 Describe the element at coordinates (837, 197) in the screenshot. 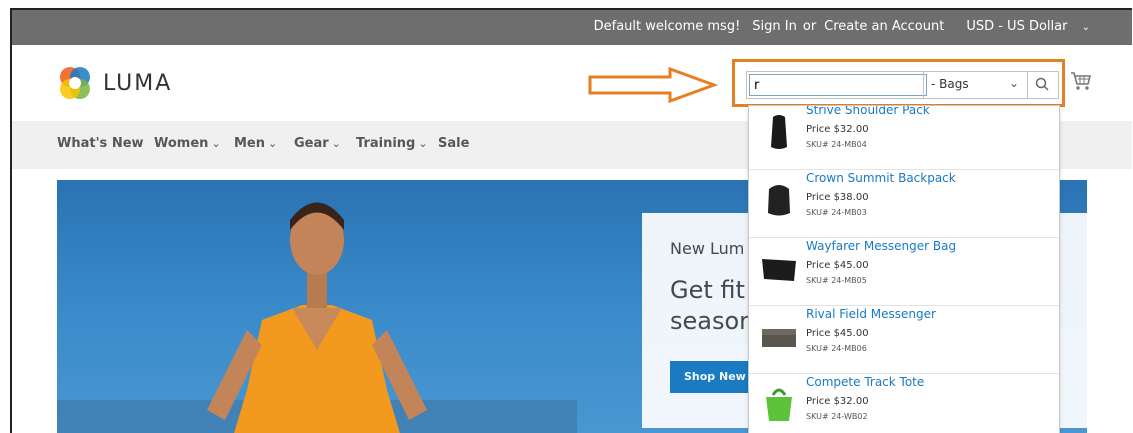

I see `product-price: Price $38.00` at that location.